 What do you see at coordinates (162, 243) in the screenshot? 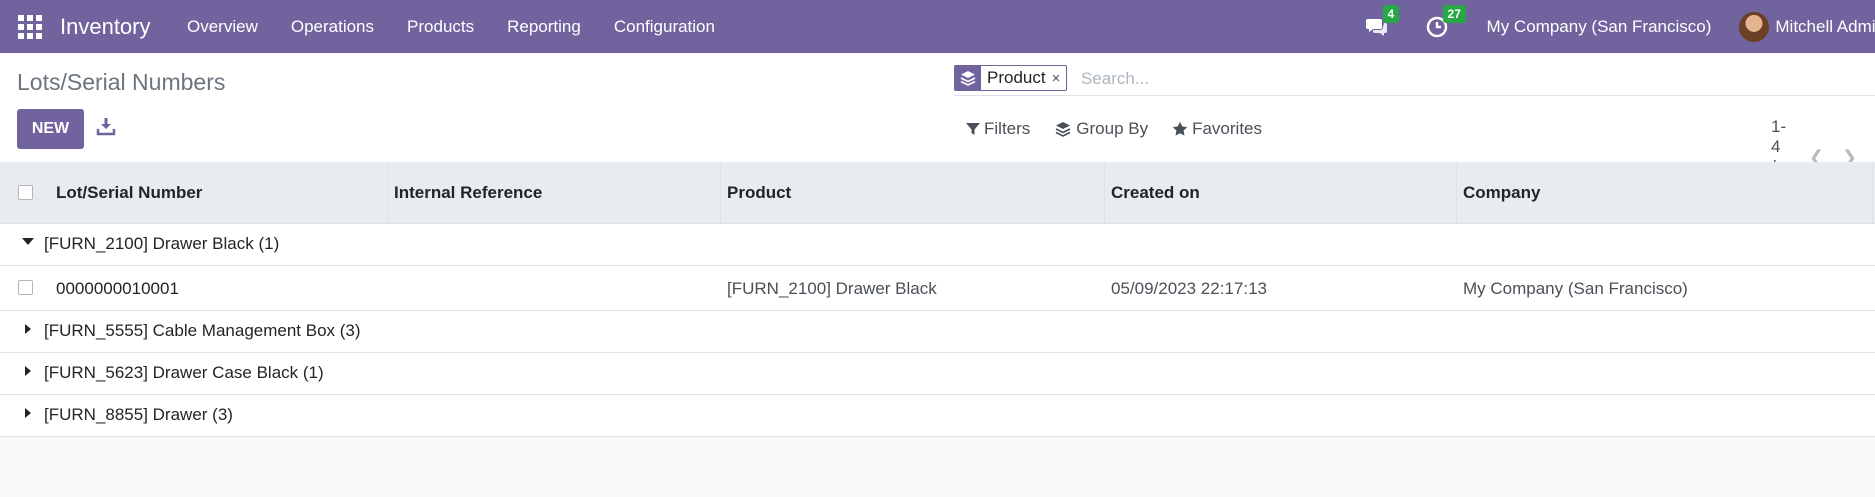
I see `group-label: [FURN_2100] Drawer Black (1)` at bounding box center [162, 243].